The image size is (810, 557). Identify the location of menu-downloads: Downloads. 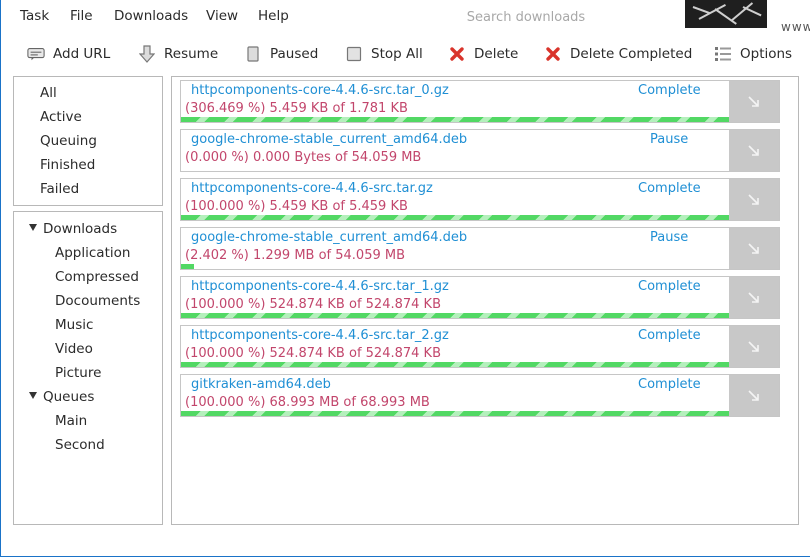
(151, 16).